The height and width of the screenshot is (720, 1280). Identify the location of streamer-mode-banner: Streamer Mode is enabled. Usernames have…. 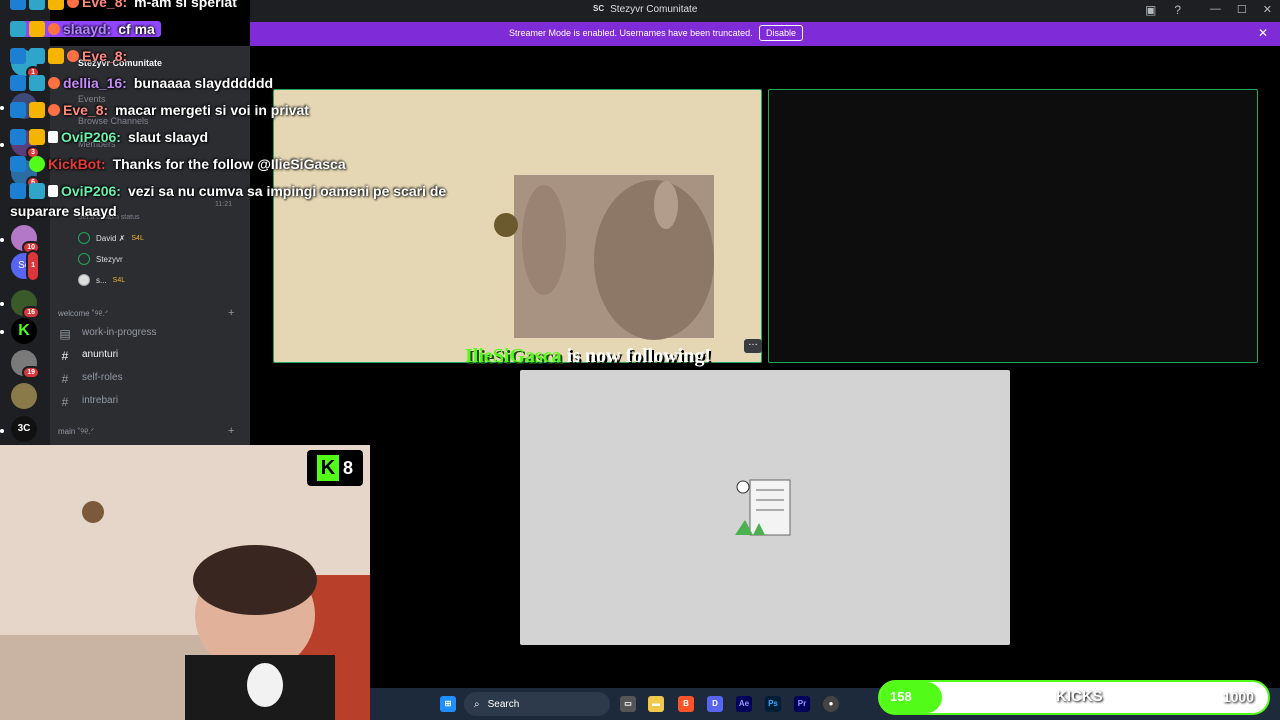
(765, 34).